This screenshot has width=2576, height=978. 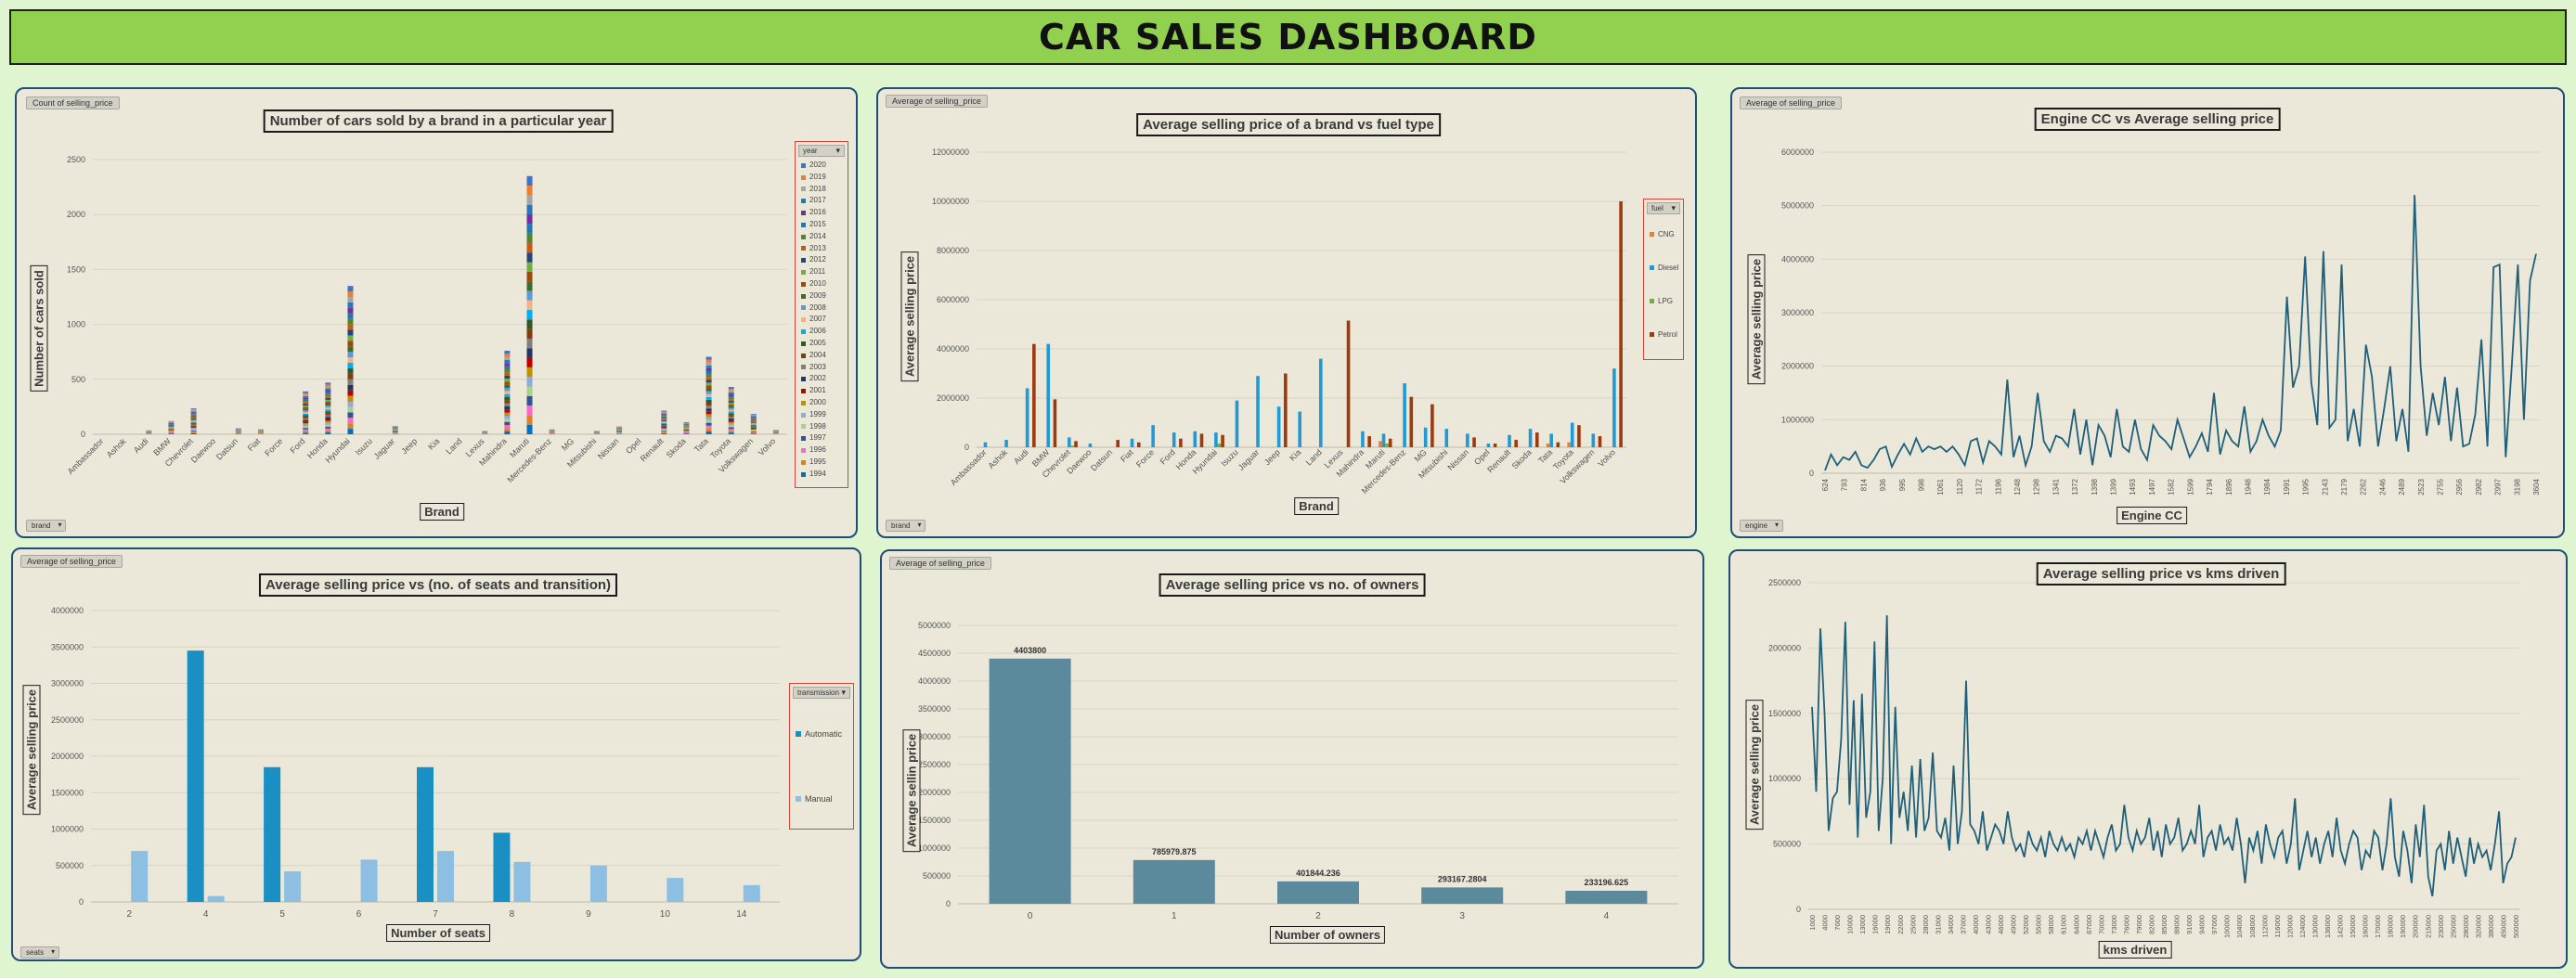 What do you see at coordinates (2189, 924) in the screenshot?
I see `x-tick-label: 91000` at bounding box center [2189, 924].